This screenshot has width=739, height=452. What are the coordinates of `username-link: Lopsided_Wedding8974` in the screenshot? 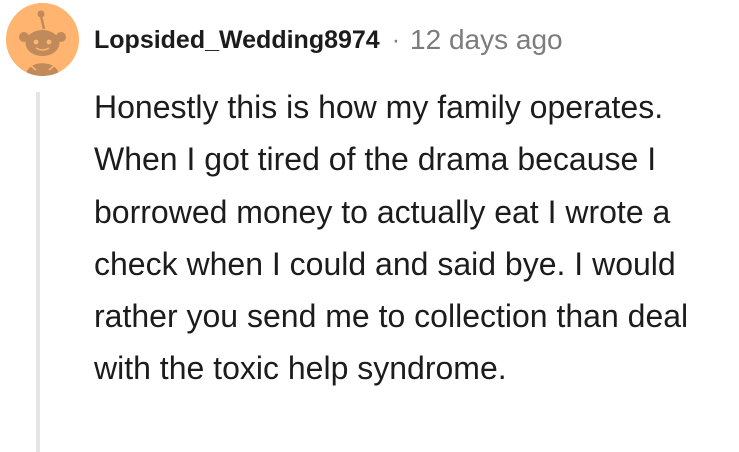 It's located at (237, 40).